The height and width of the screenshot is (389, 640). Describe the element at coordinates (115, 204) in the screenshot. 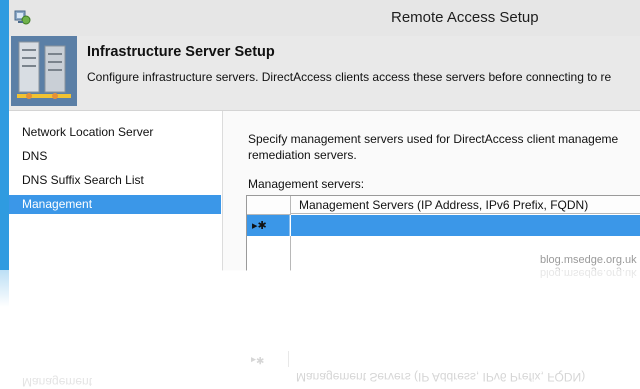

I see `nav-item-management: Management` at that location.